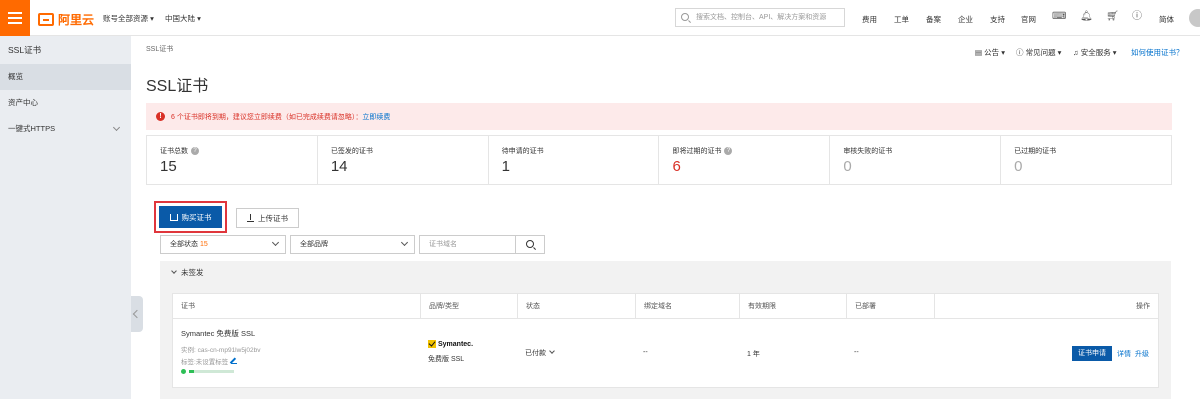 Image resolution: width=1200 pixels, height=399 pixels. What do you see at coordinates (1166, 19) in the screenshot?
I see `language-switch: 简体` at bounding box center [1166, 19].